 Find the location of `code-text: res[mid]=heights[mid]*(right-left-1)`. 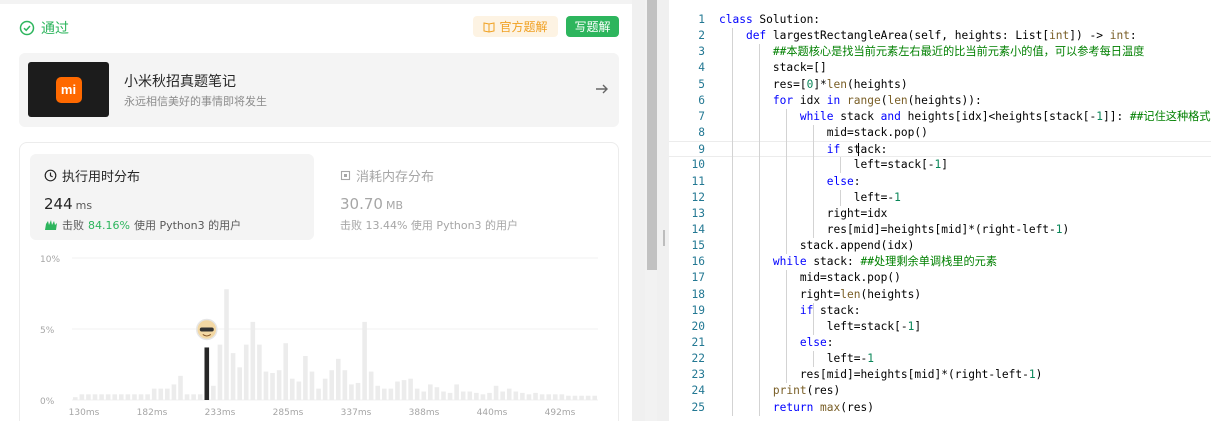

code-text: res[mid]=heights[mid]*(right-left-1) is located at coordinates (894, 230).